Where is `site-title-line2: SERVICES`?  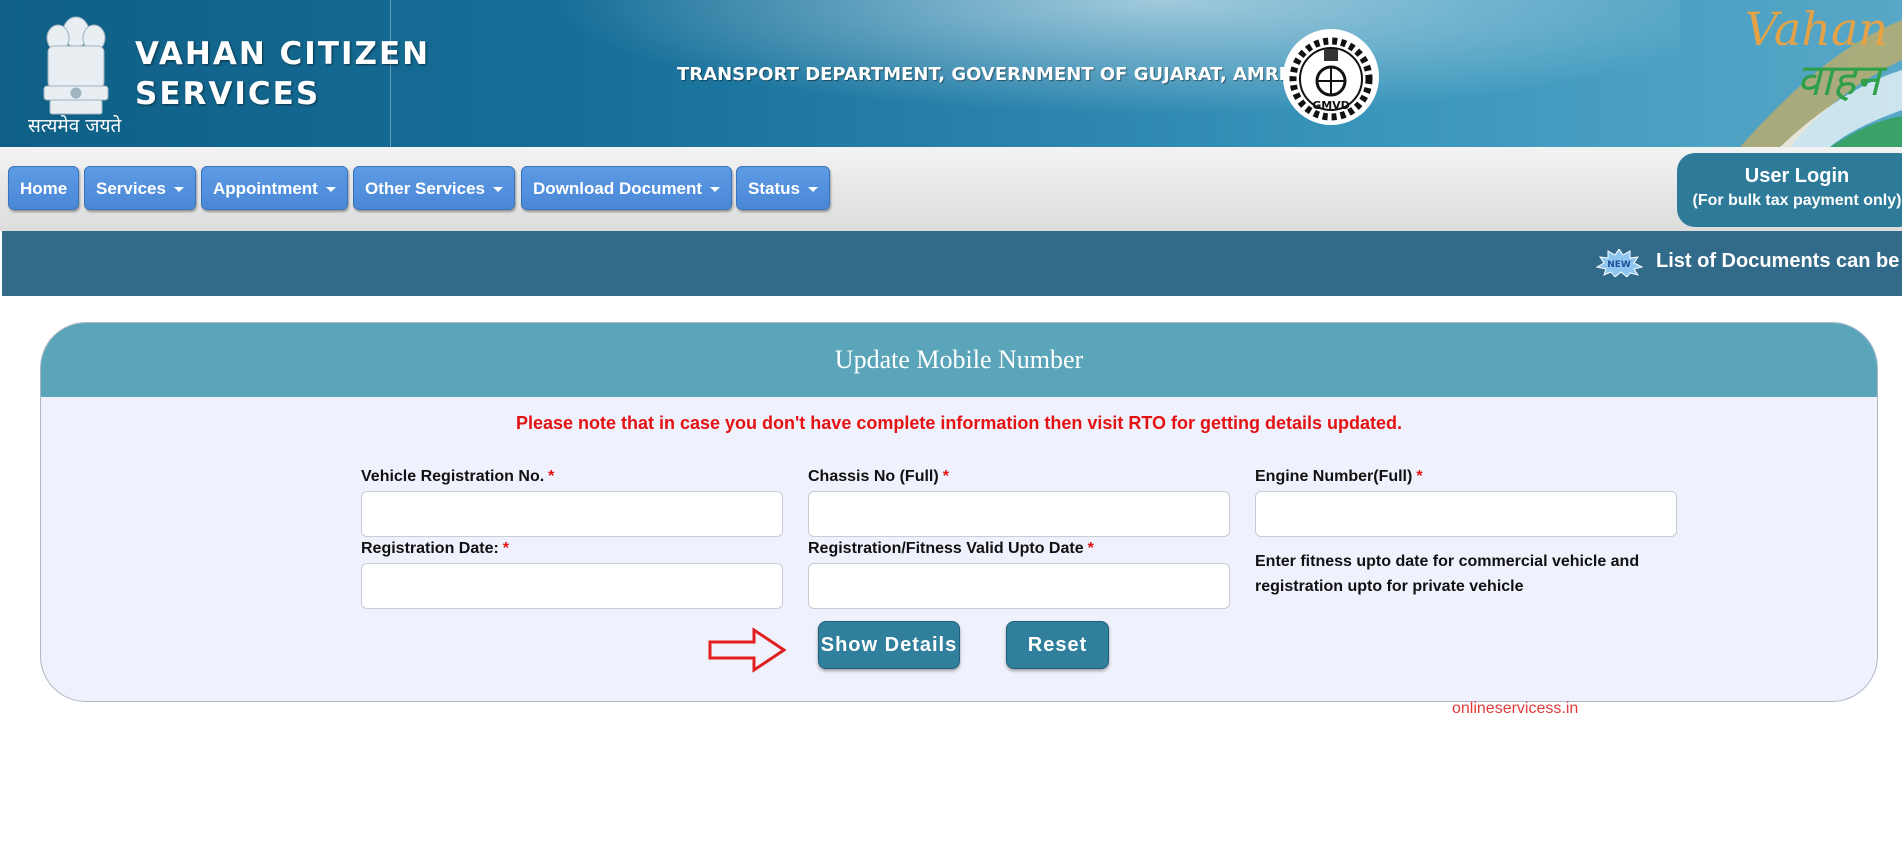 site-title-line2: SERVICES is located at coordinates (228, 94).